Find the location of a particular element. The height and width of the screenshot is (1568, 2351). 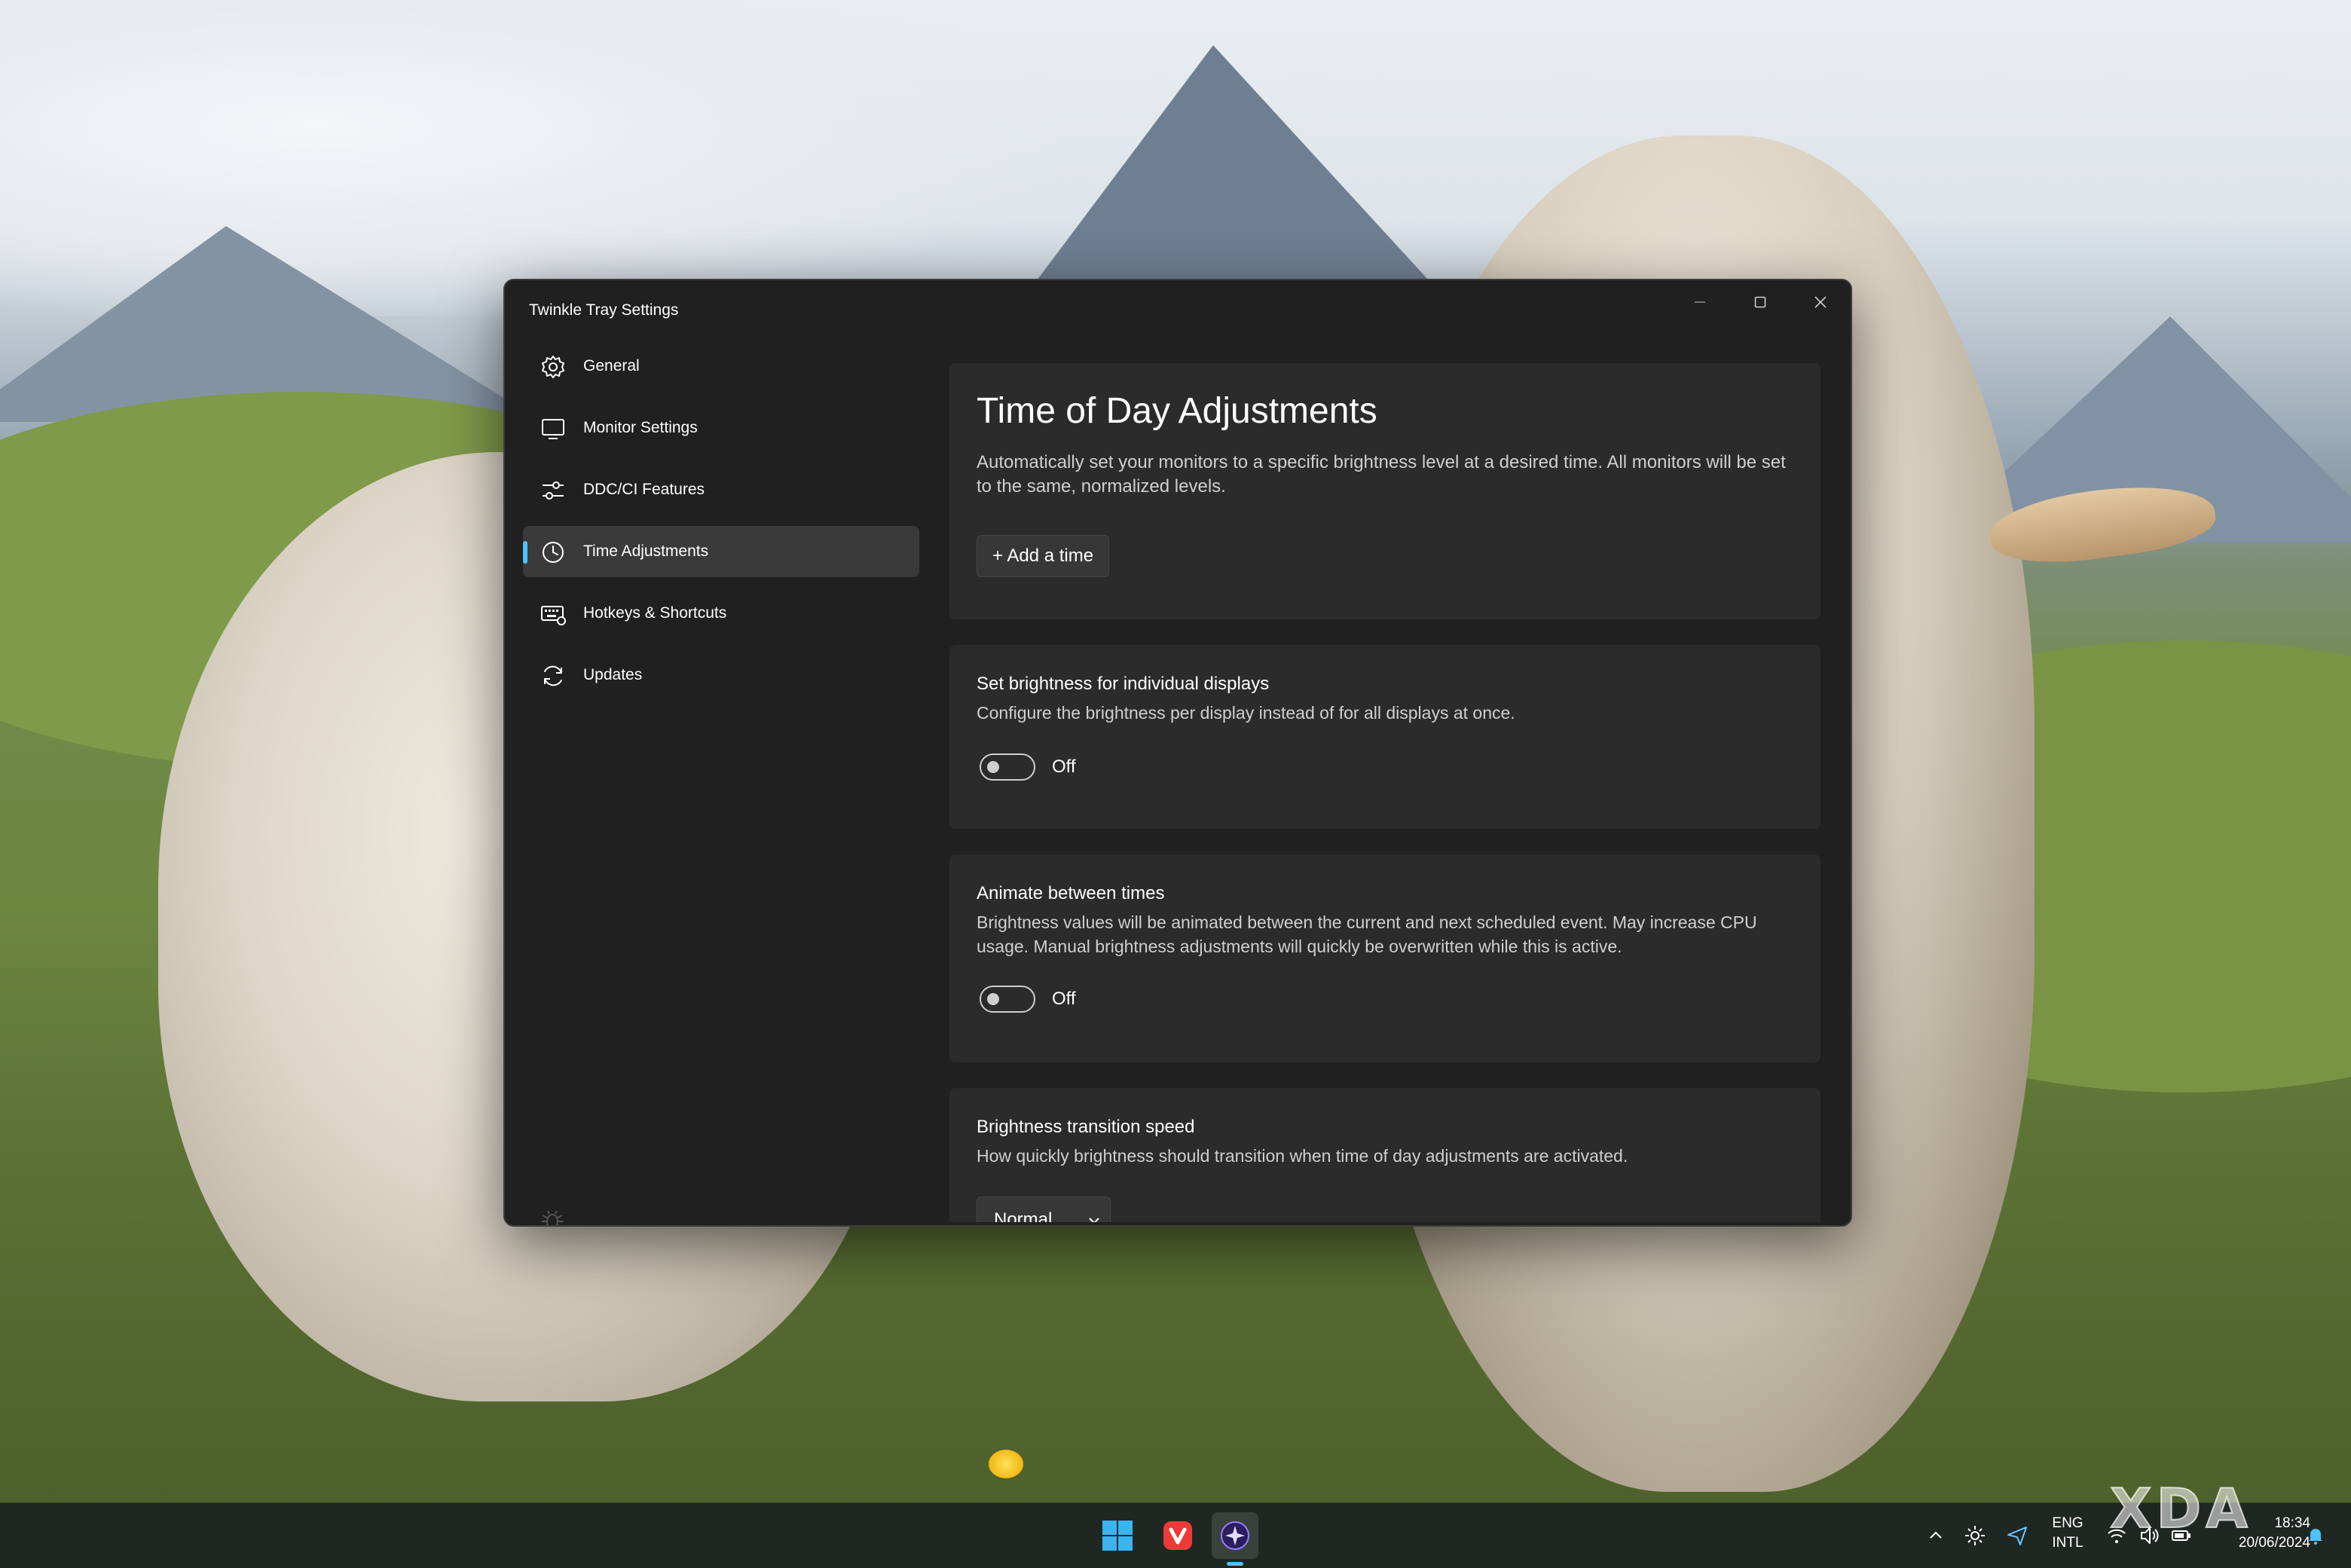

chevron-down-icon is located at coordinates (1094, 1220).